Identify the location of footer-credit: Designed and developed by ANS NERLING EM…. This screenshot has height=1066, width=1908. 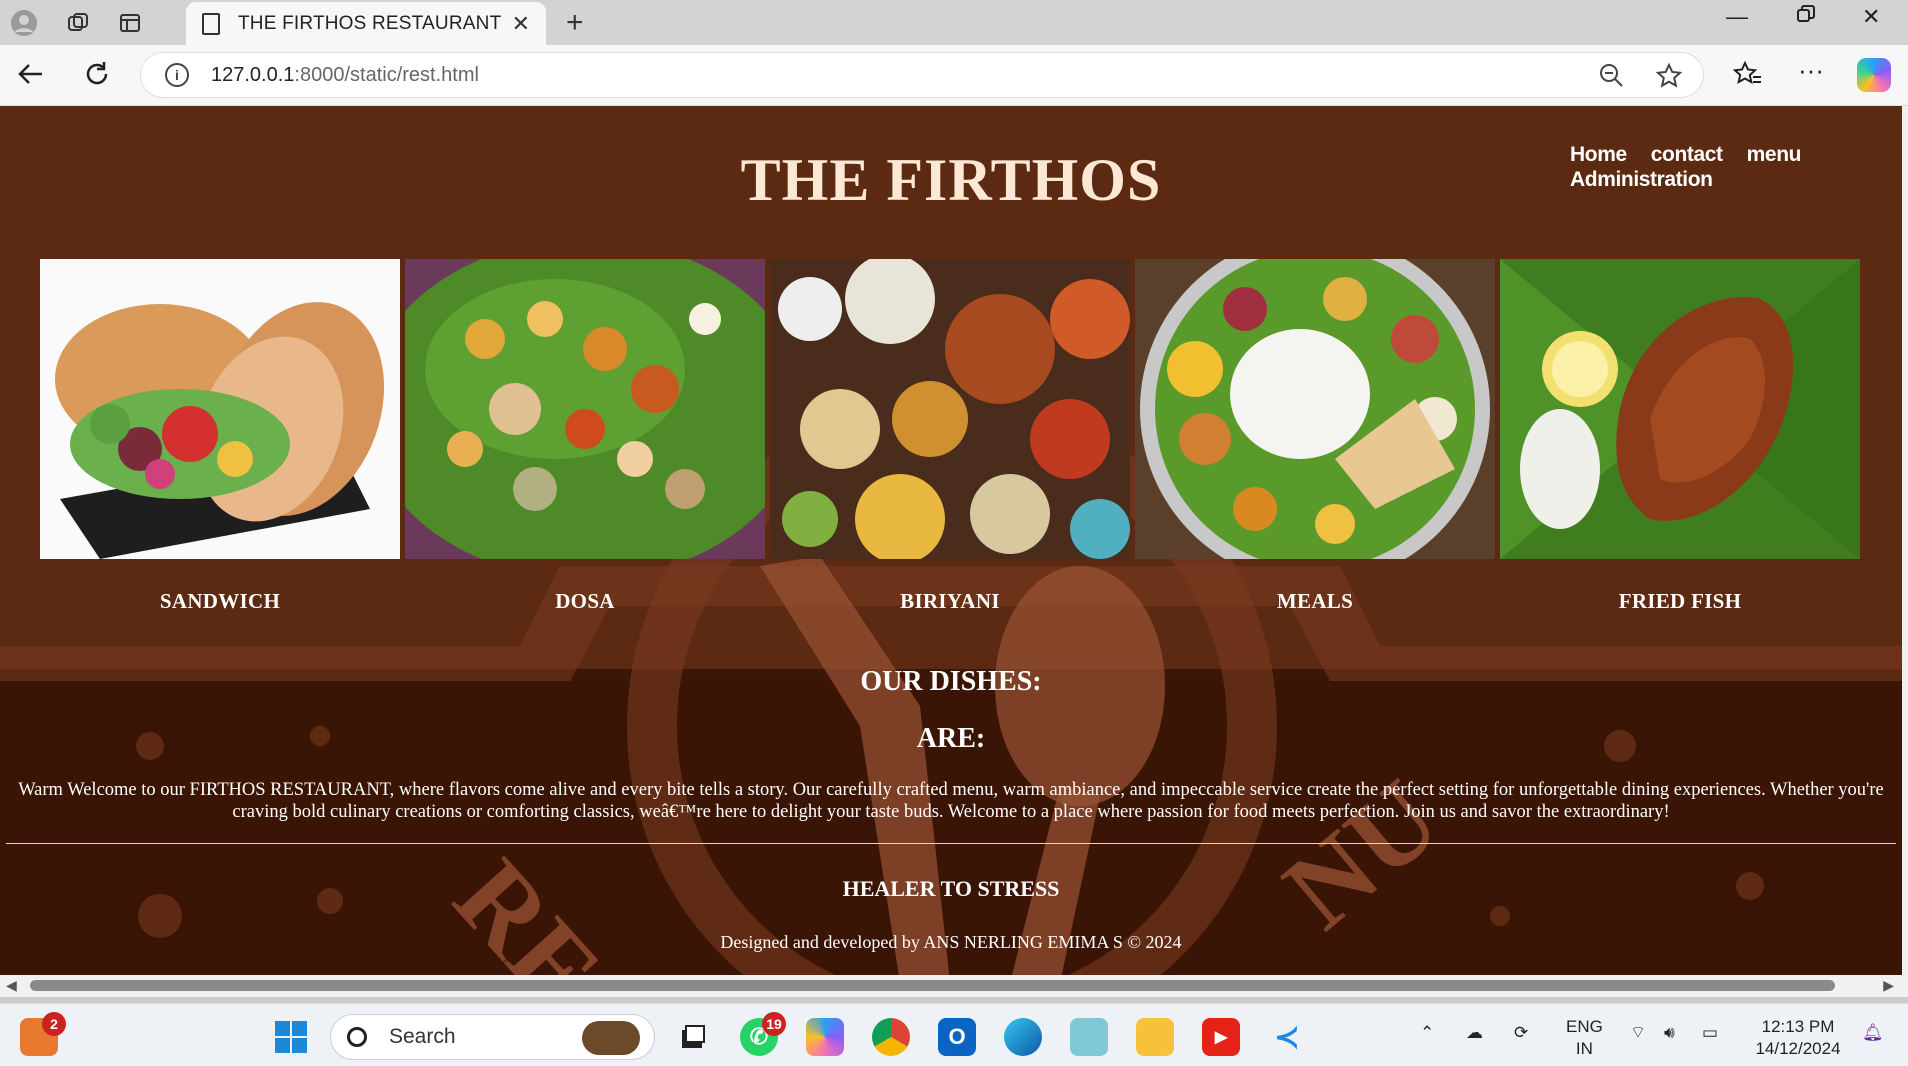
(951, 942).